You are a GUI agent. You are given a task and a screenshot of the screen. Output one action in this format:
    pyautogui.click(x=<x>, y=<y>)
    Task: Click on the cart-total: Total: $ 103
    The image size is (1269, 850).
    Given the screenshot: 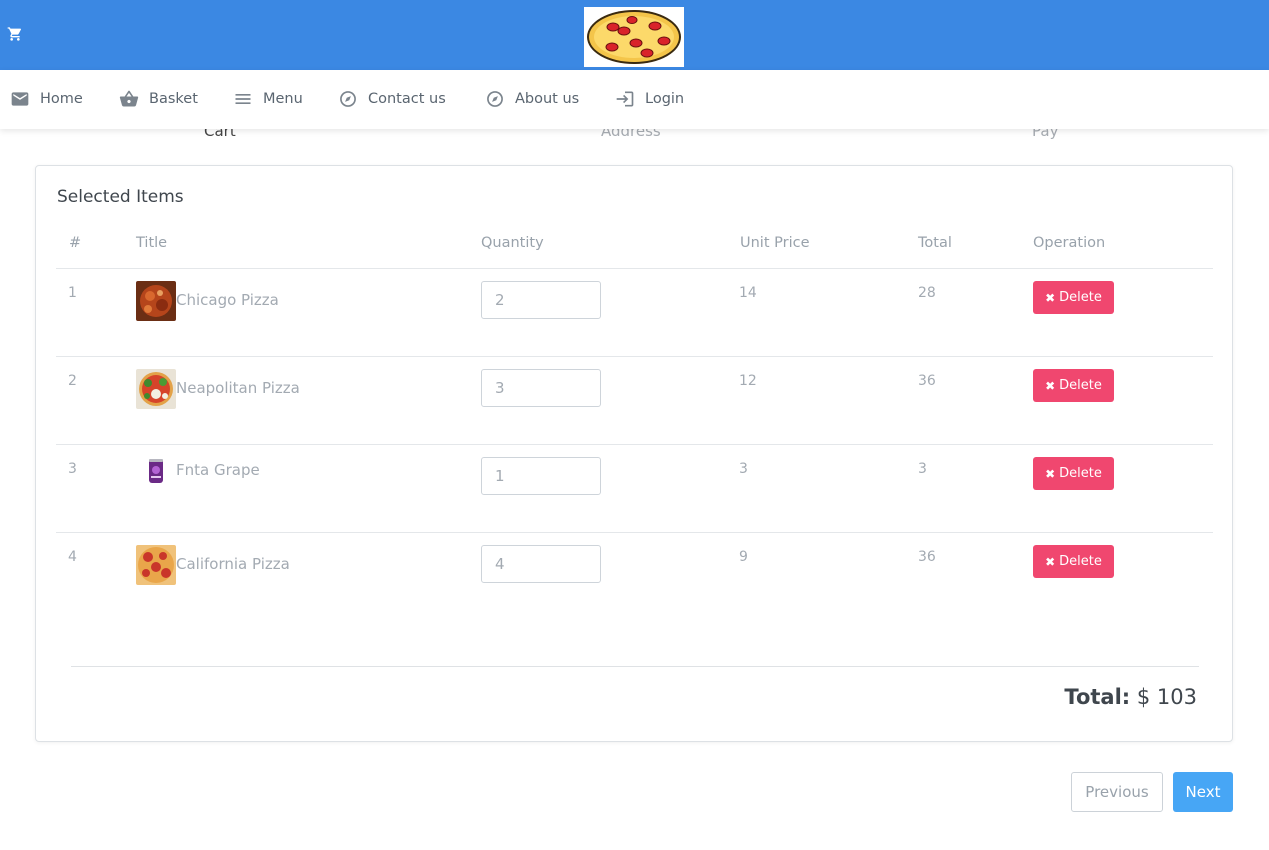 What is the action you would take?
    pyautogui.click(x=1130, y=697)
    